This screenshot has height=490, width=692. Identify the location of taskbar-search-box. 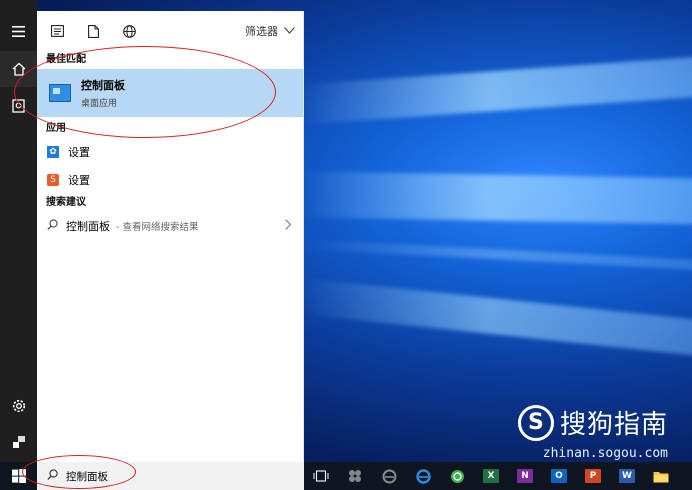
(170, 476).